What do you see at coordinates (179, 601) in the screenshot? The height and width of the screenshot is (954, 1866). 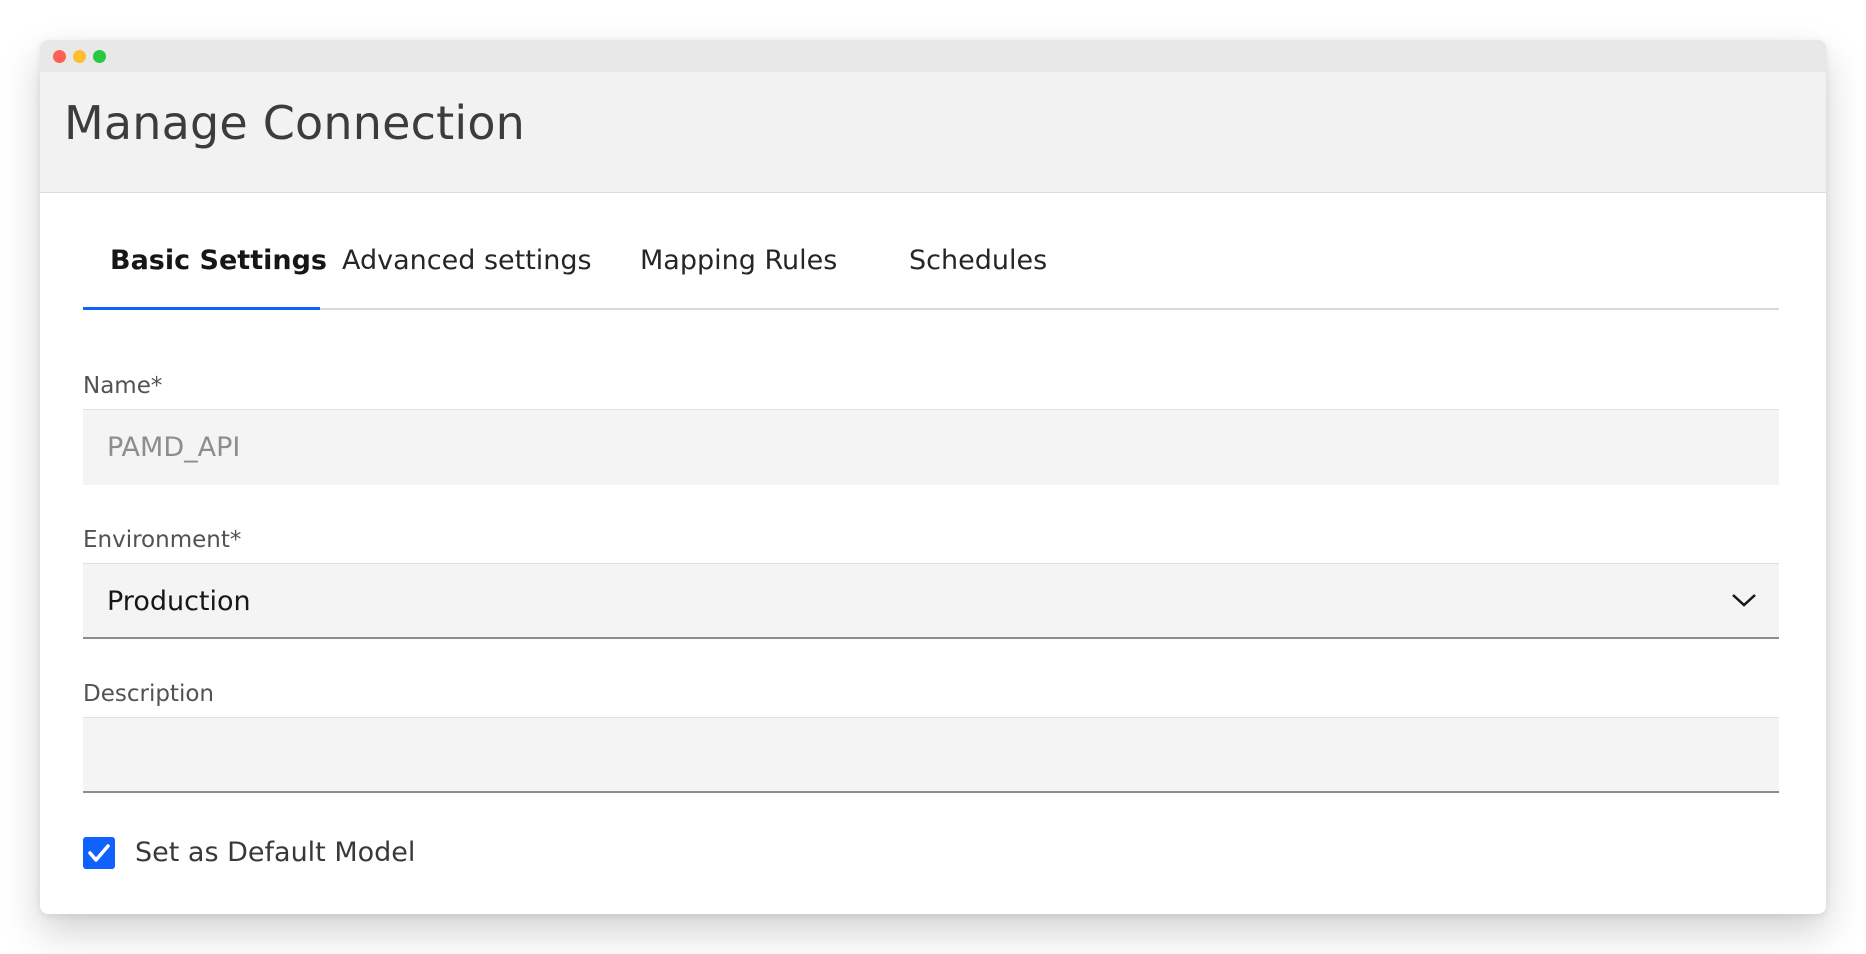 I see `environment-selected-value: Production` at bounding box center [179, 601].